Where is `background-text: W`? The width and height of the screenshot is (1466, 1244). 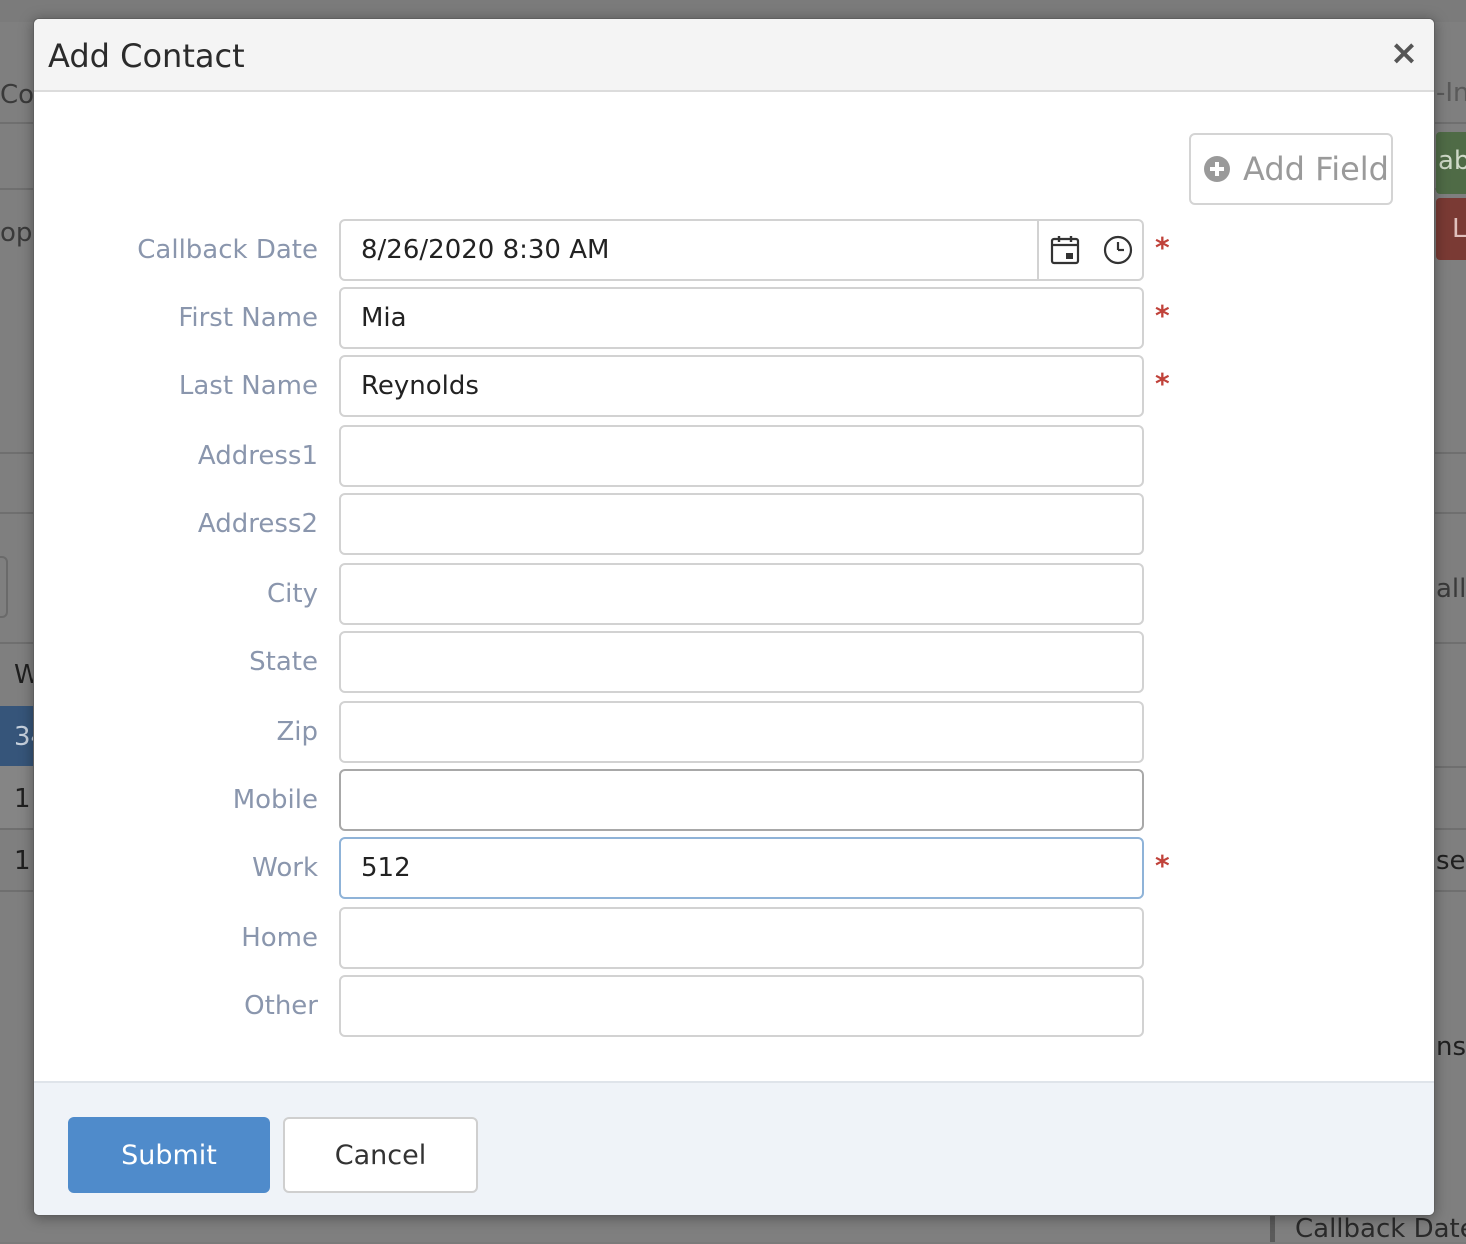 background-text: W is located at coordinates (23, 675).